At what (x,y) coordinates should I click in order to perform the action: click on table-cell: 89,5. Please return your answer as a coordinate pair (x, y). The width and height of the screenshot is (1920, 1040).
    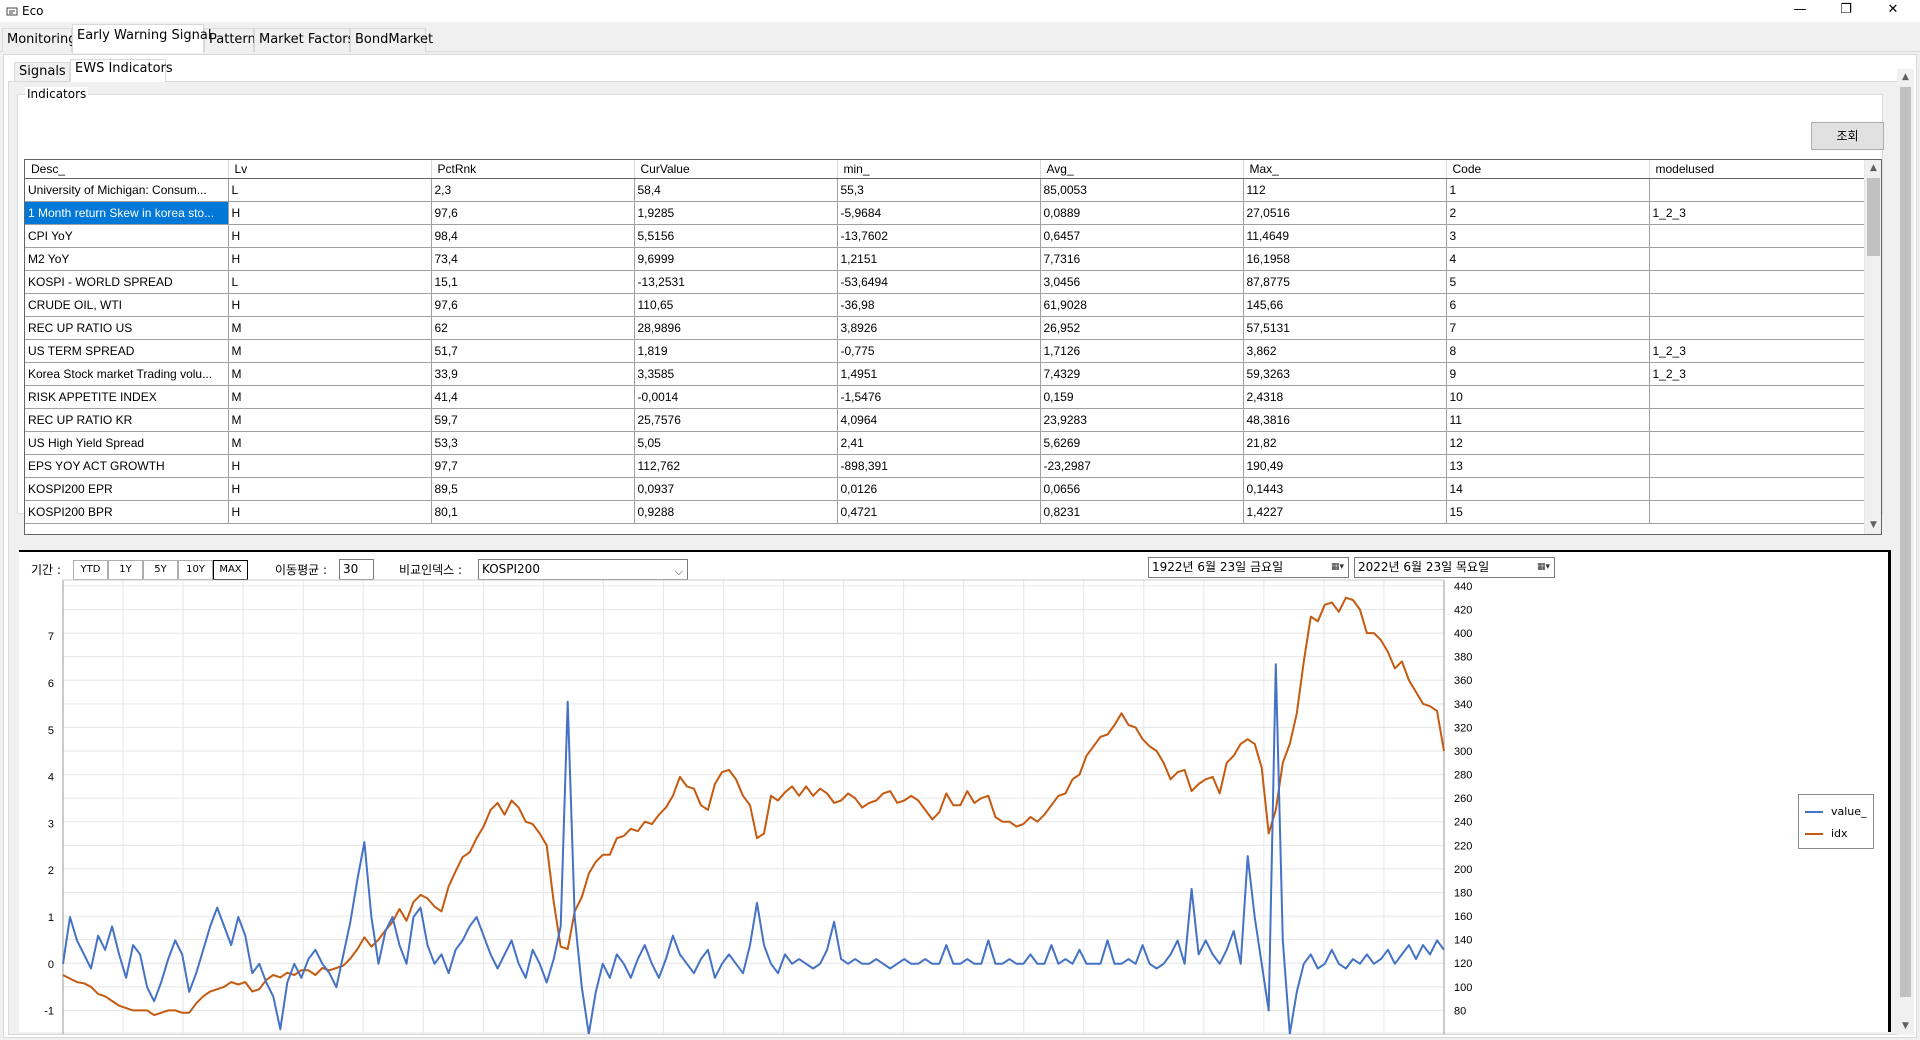
    Looking at the image, I should click on (533, 489).